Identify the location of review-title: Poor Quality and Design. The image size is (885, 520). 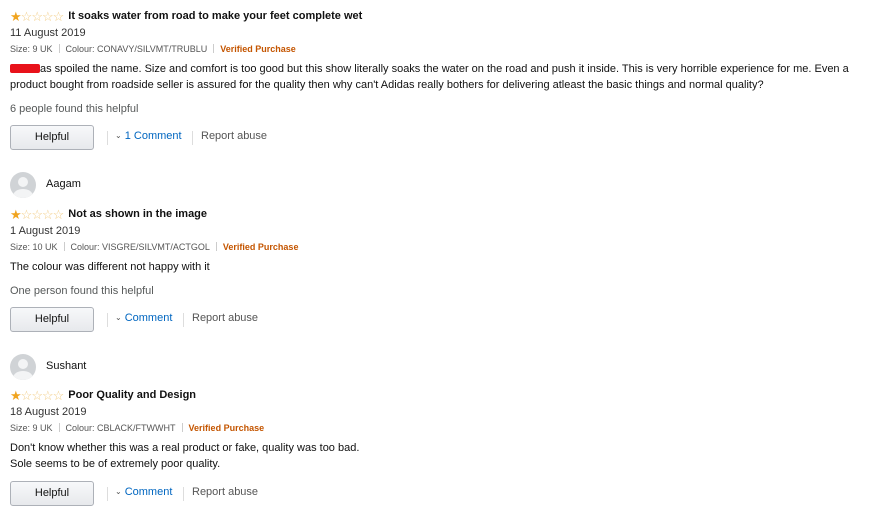
(132, 395).